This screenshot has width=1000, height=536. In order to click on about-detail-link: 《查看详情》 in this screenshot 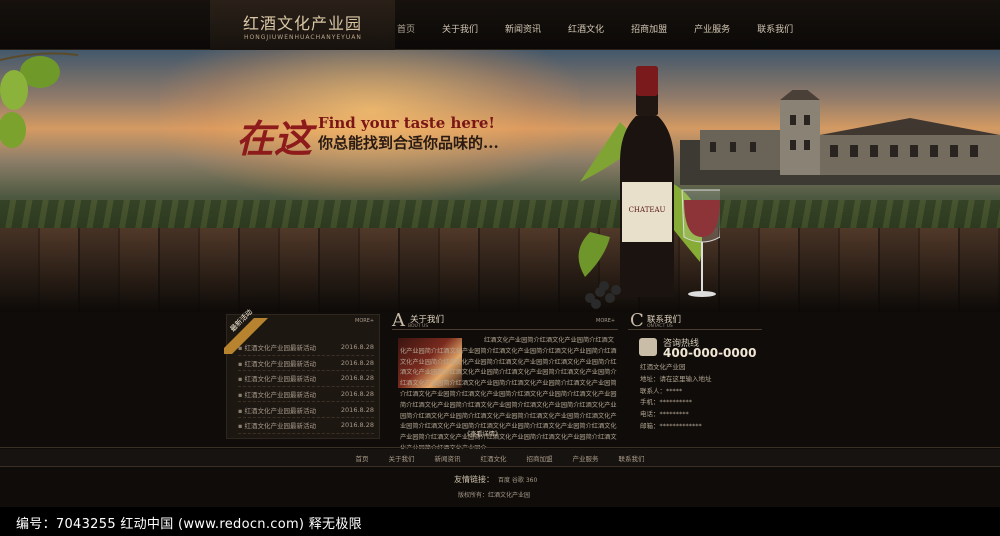, I will do `click(482, 433)`.